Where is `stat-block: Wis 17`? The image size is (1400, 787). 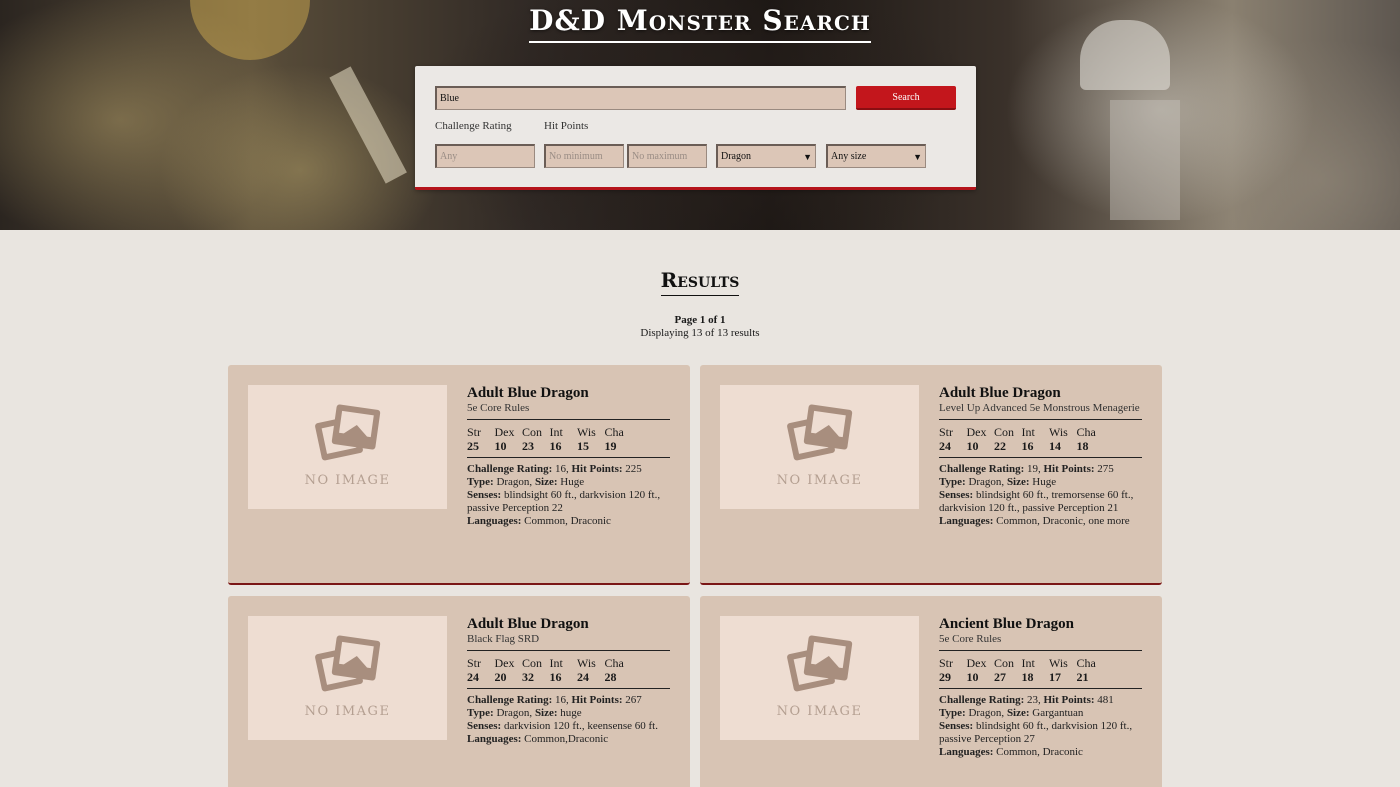 stat-block: Wis 17 is located at coordinates (1063, 670).